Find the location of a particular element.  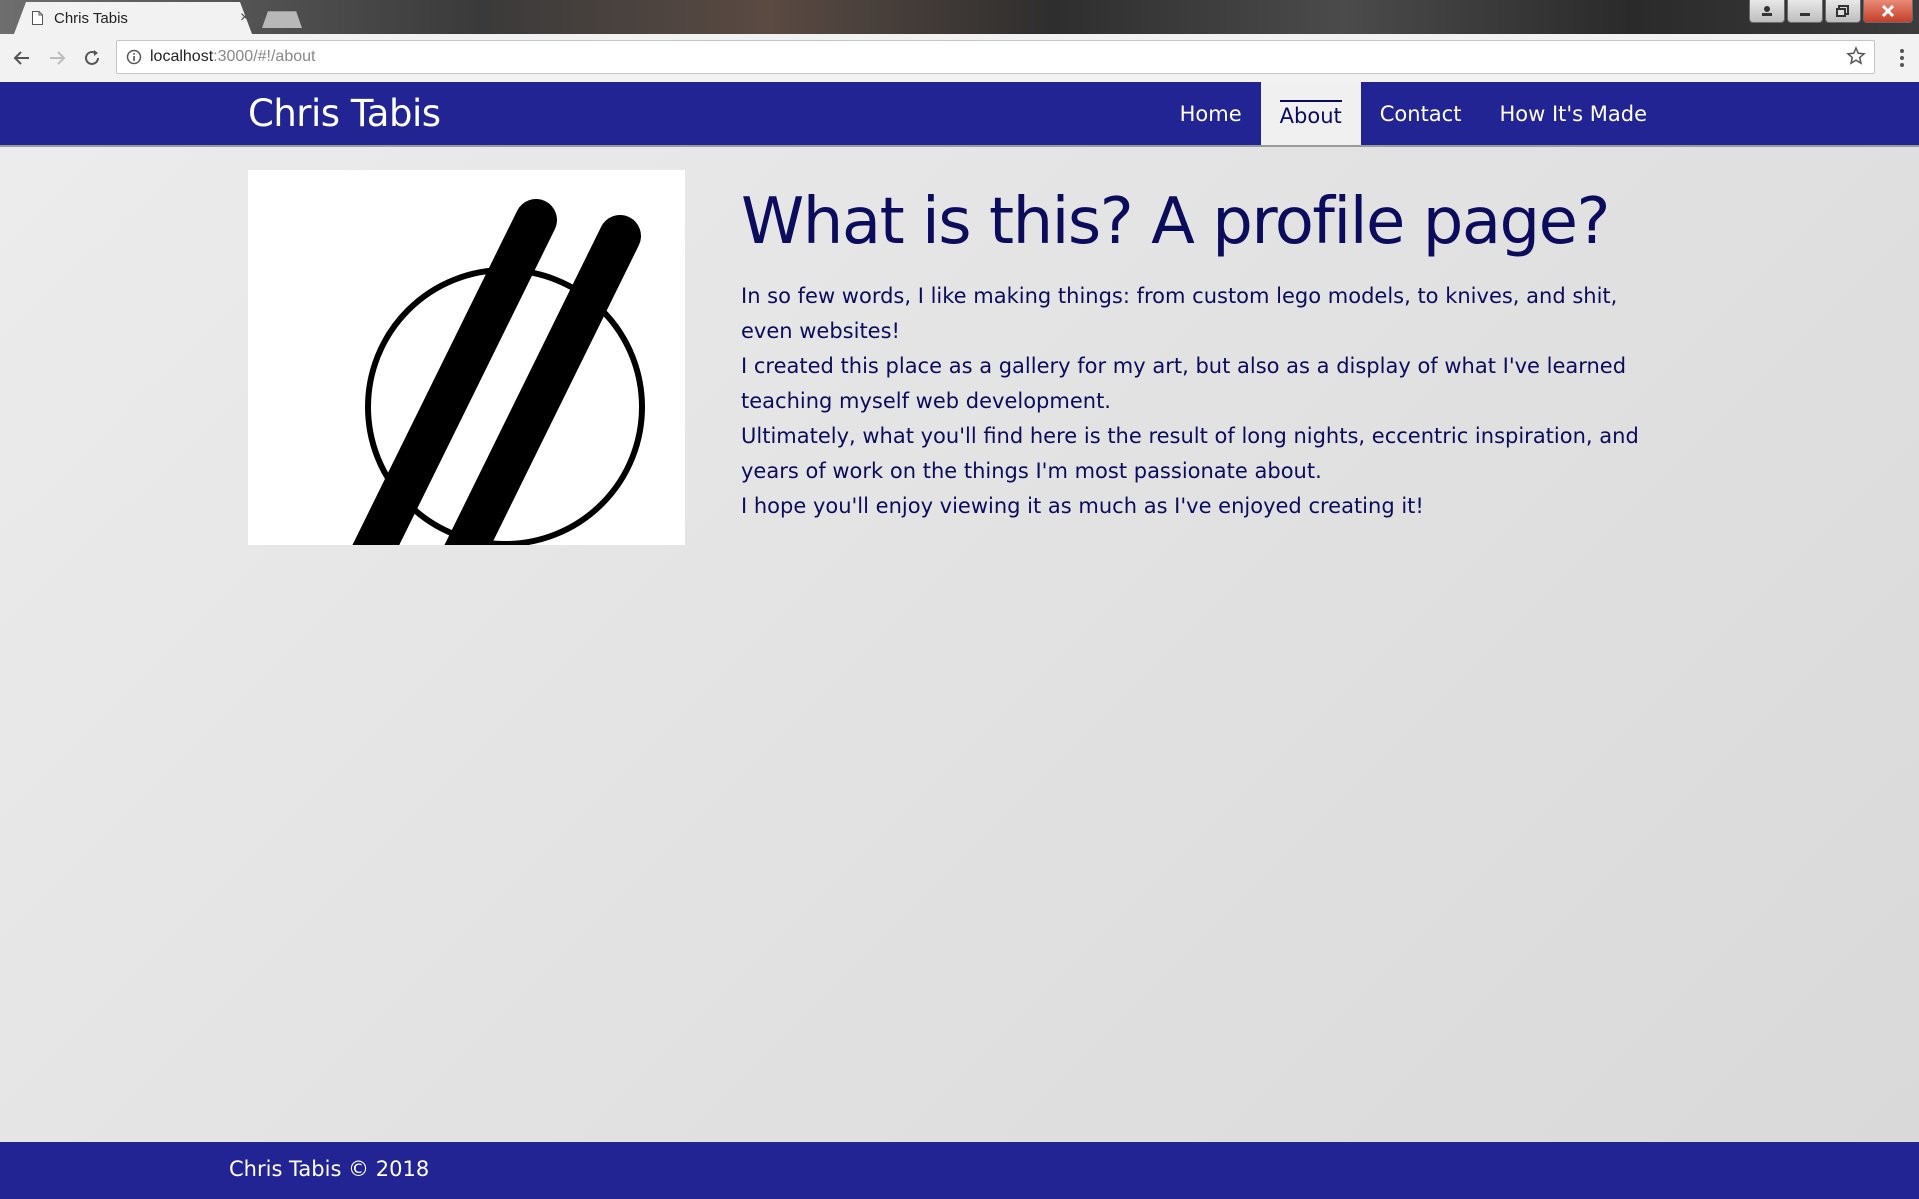

site-footer: Chris Tabis © 2018 is located at coordinates (959, 1170).